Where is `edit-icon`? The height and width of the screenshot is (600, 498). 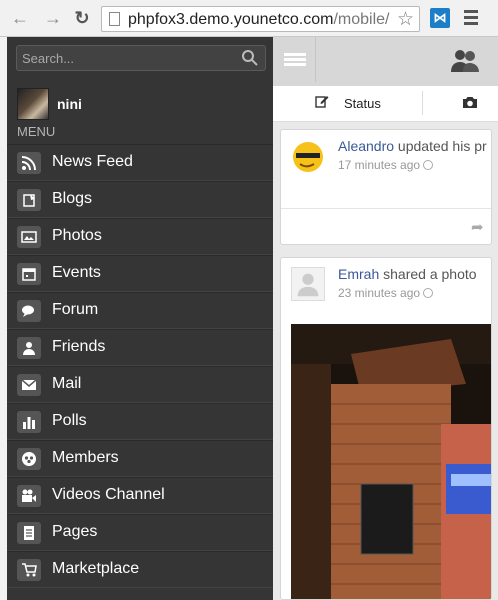 edit-icon is located at coordinates (322, 101).